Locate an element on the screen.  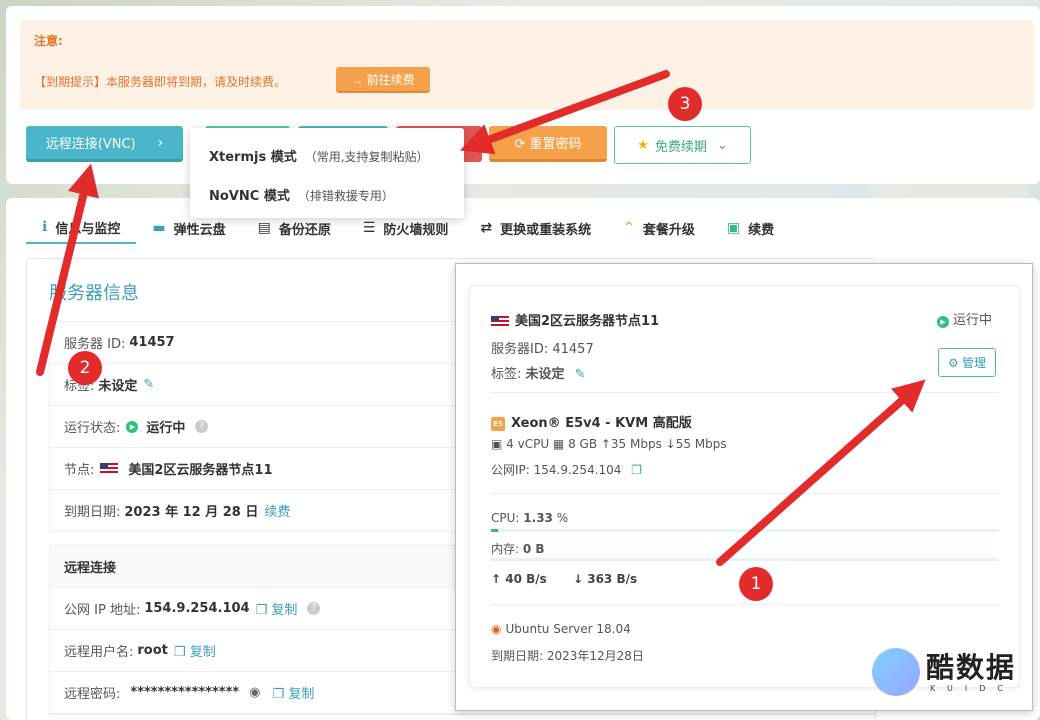
cpu-badge-icon: E5 is located at coordinates (498, 423).